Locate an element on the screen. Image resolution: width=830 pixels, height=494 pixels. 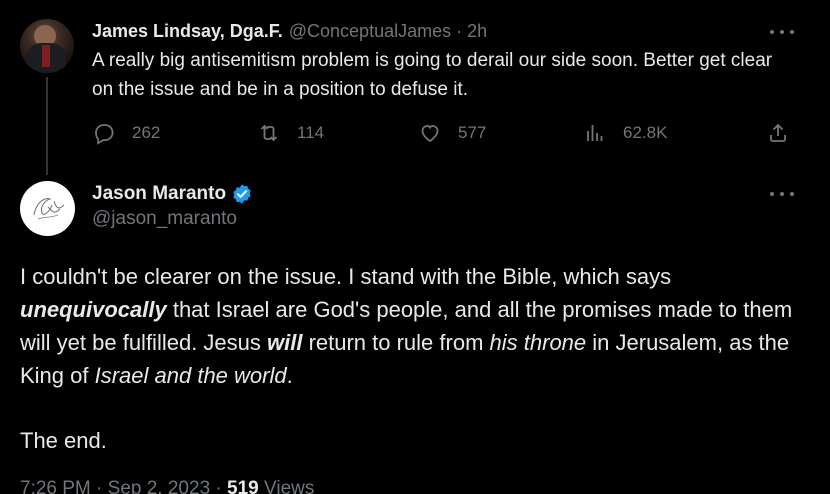
like-count: 577 is located at coordinates (472, 132).